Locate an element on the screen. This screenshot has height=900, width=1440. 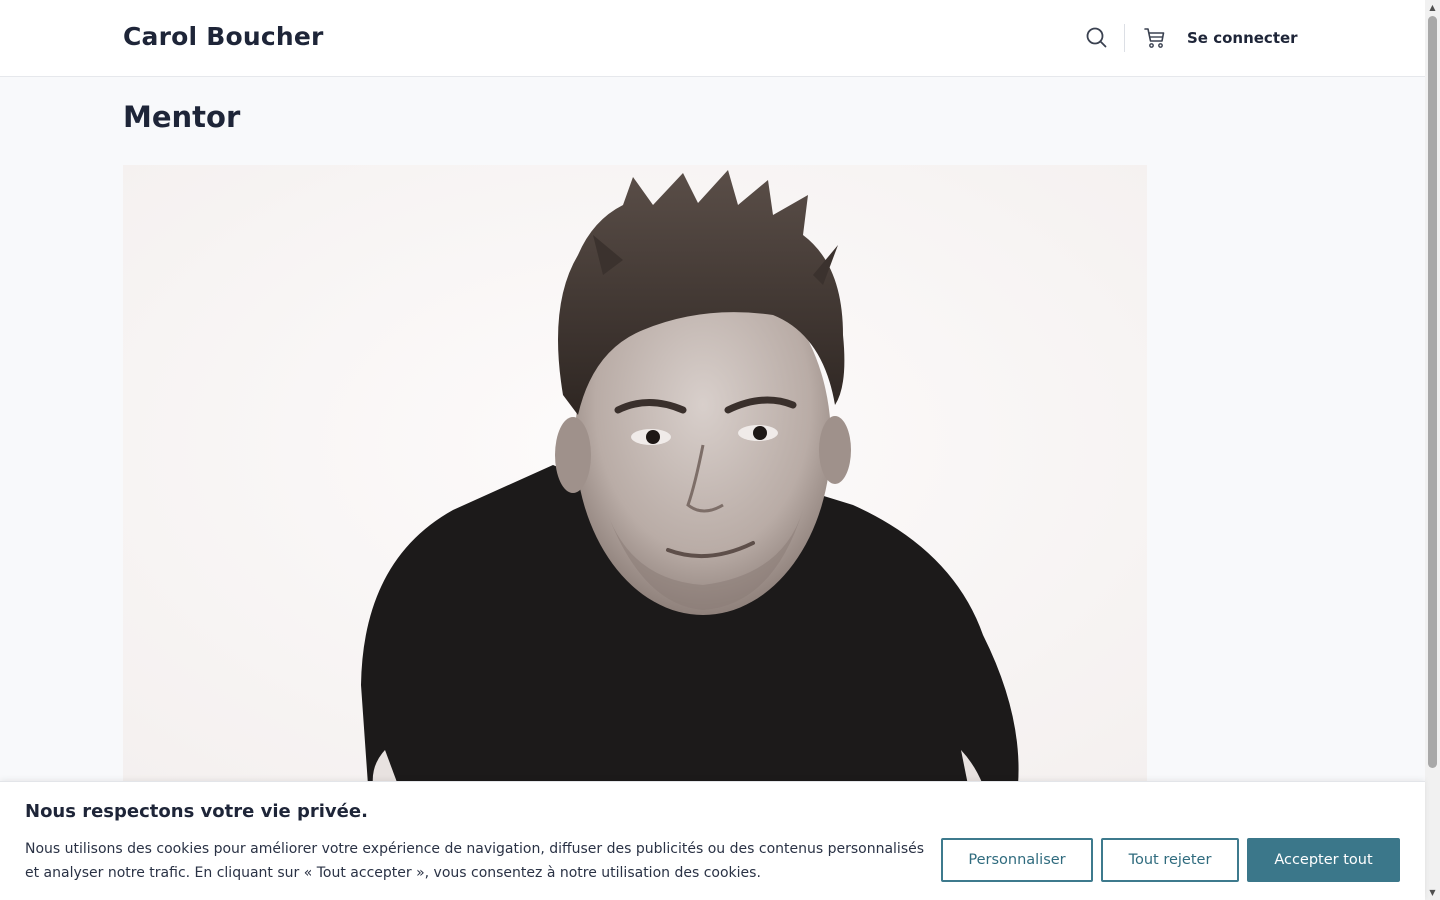
header-divider is located at coordinates (1124, 38).